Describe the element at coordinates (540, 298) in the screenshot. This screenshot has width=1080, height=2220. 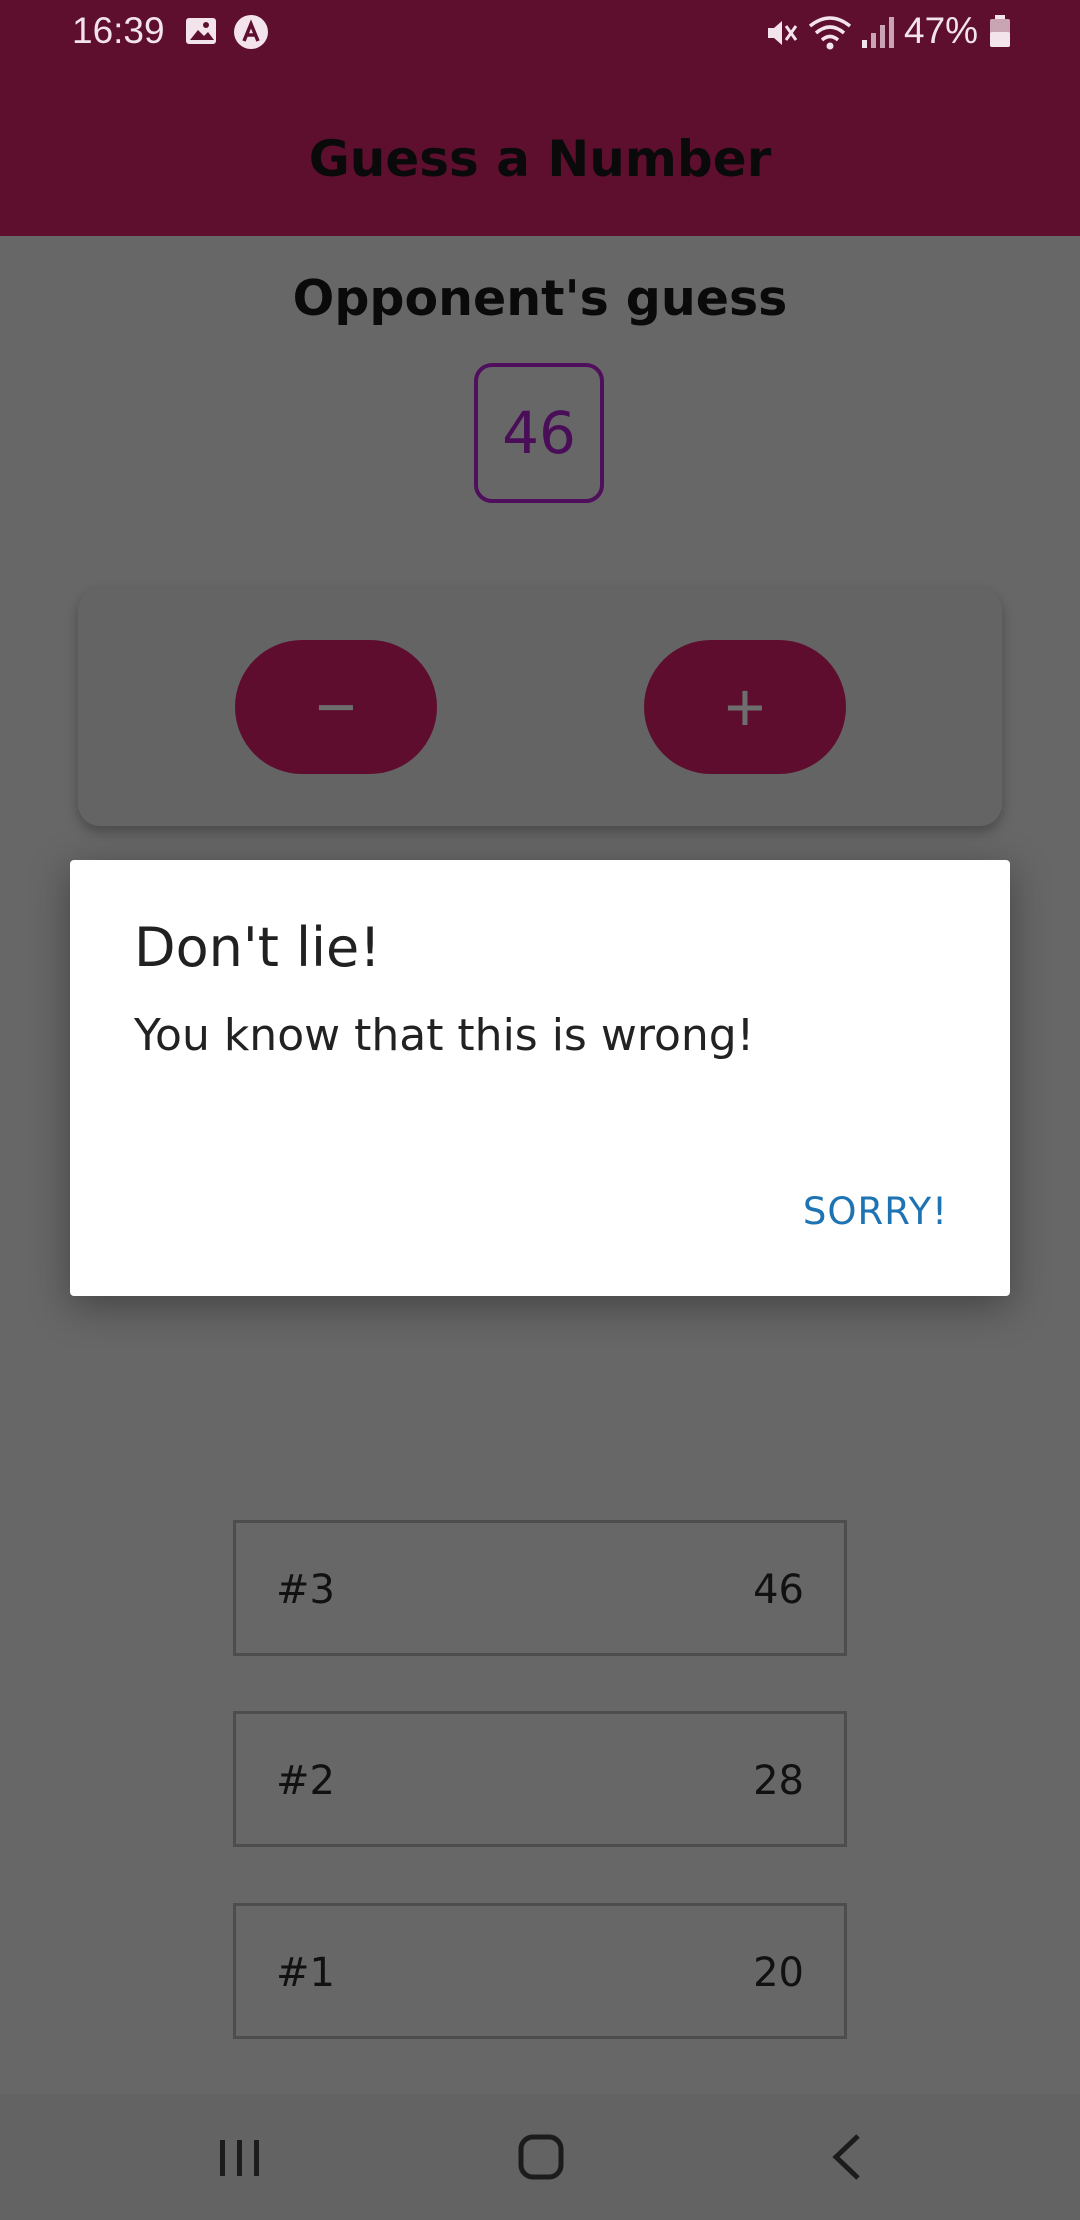
I see `opponent-guess-title: Opponent's guess` at that location.